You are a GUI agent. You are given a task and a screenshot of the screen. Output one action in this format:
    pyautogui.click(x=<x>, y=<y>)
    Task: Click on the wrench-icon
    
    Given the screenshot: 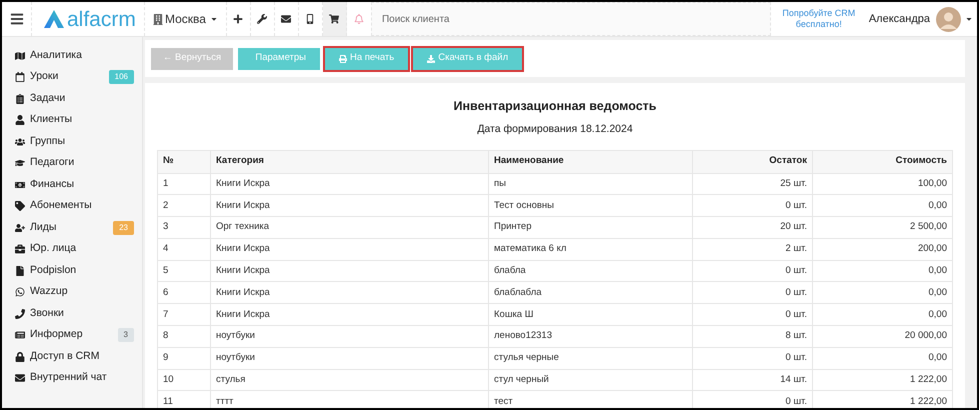 What is the action you would take?
    pyautogui.click(x=262, y=19)
    